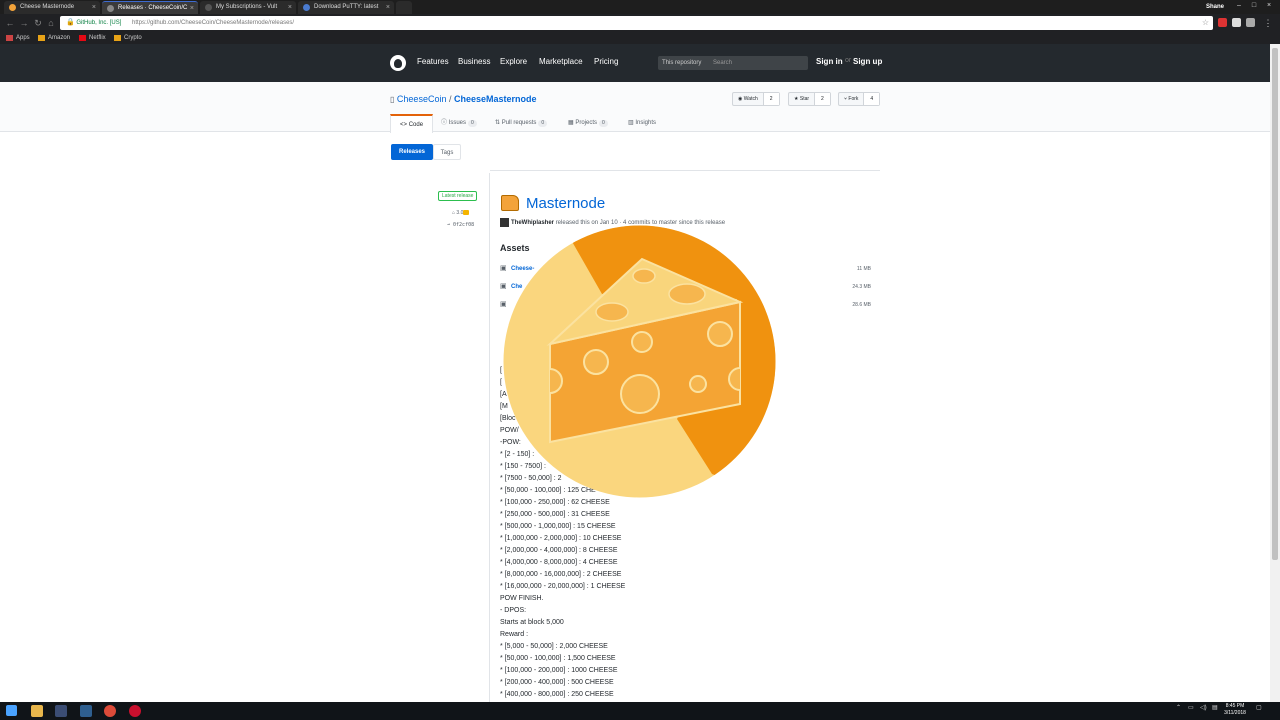  Describe the element at coordinates (555, 514) in the screenshot. I see `release-notes-line: * [250,000 - 500,000] : 31 CHEESE` at that location.